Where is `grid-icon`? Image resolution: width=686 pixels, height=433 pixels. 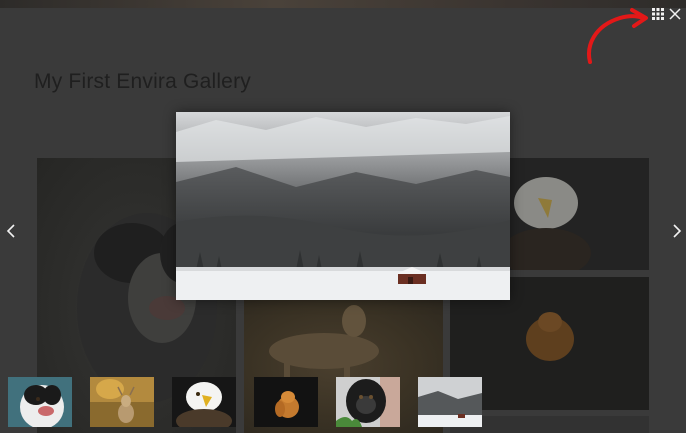
grid-icon is located at coordinates (658, 14).